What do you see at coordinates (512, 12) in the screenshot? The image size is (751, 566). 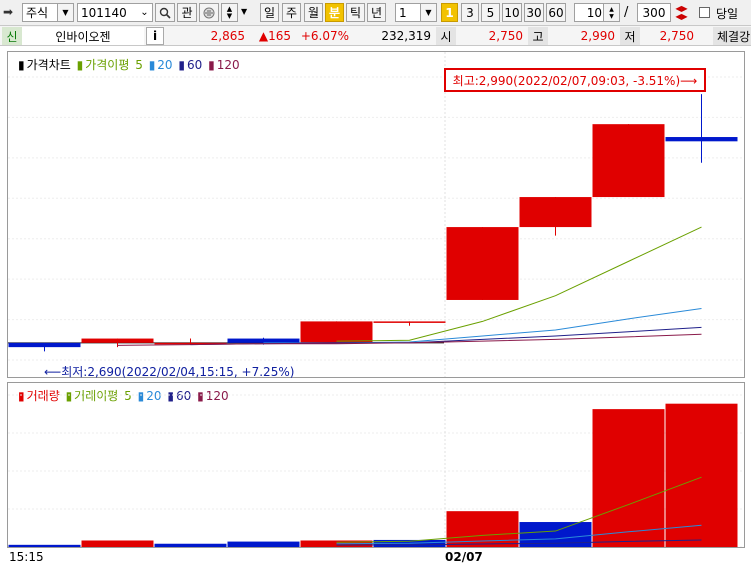 I see `preset-10-button: 10` at bounding box center [512, 12].